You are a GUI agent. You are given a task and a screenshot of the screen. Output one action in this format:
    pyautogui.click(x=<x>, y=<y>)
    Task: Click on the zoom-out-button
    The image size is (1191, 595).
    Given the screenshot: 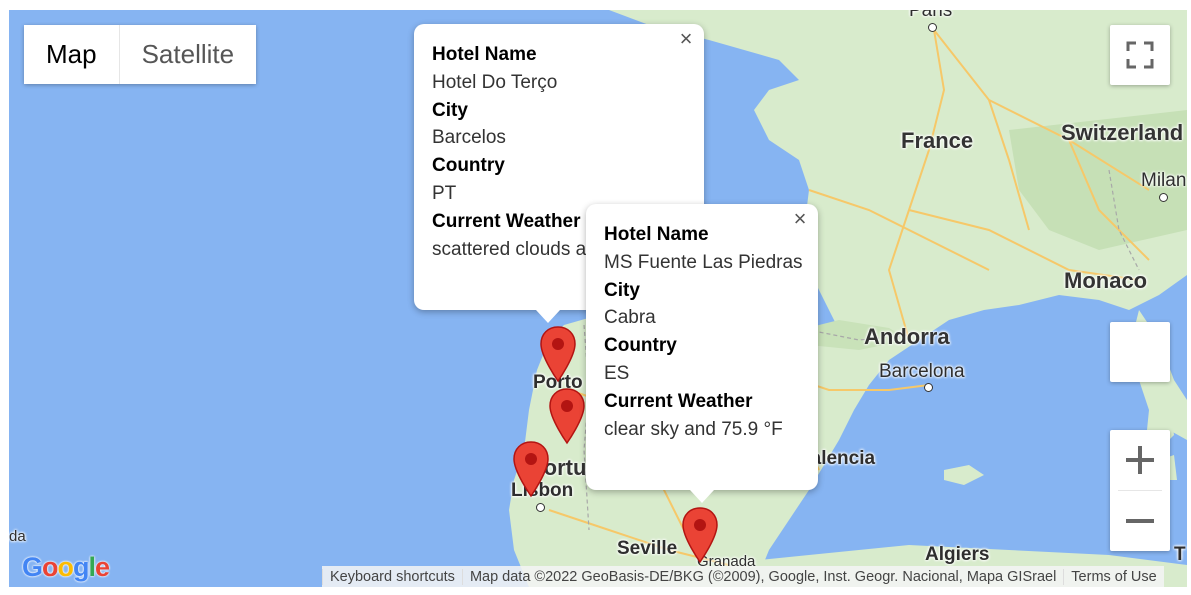 What is the action you would take?
    pyautogui.click(x=1140, y=521)
    